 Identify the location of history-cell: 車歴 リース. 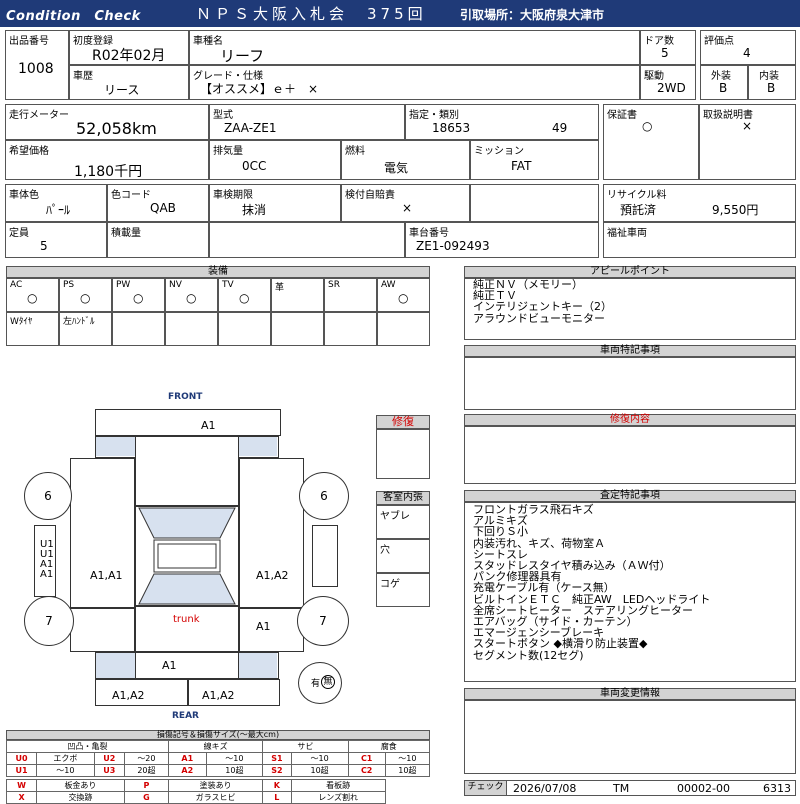
(129, 82).